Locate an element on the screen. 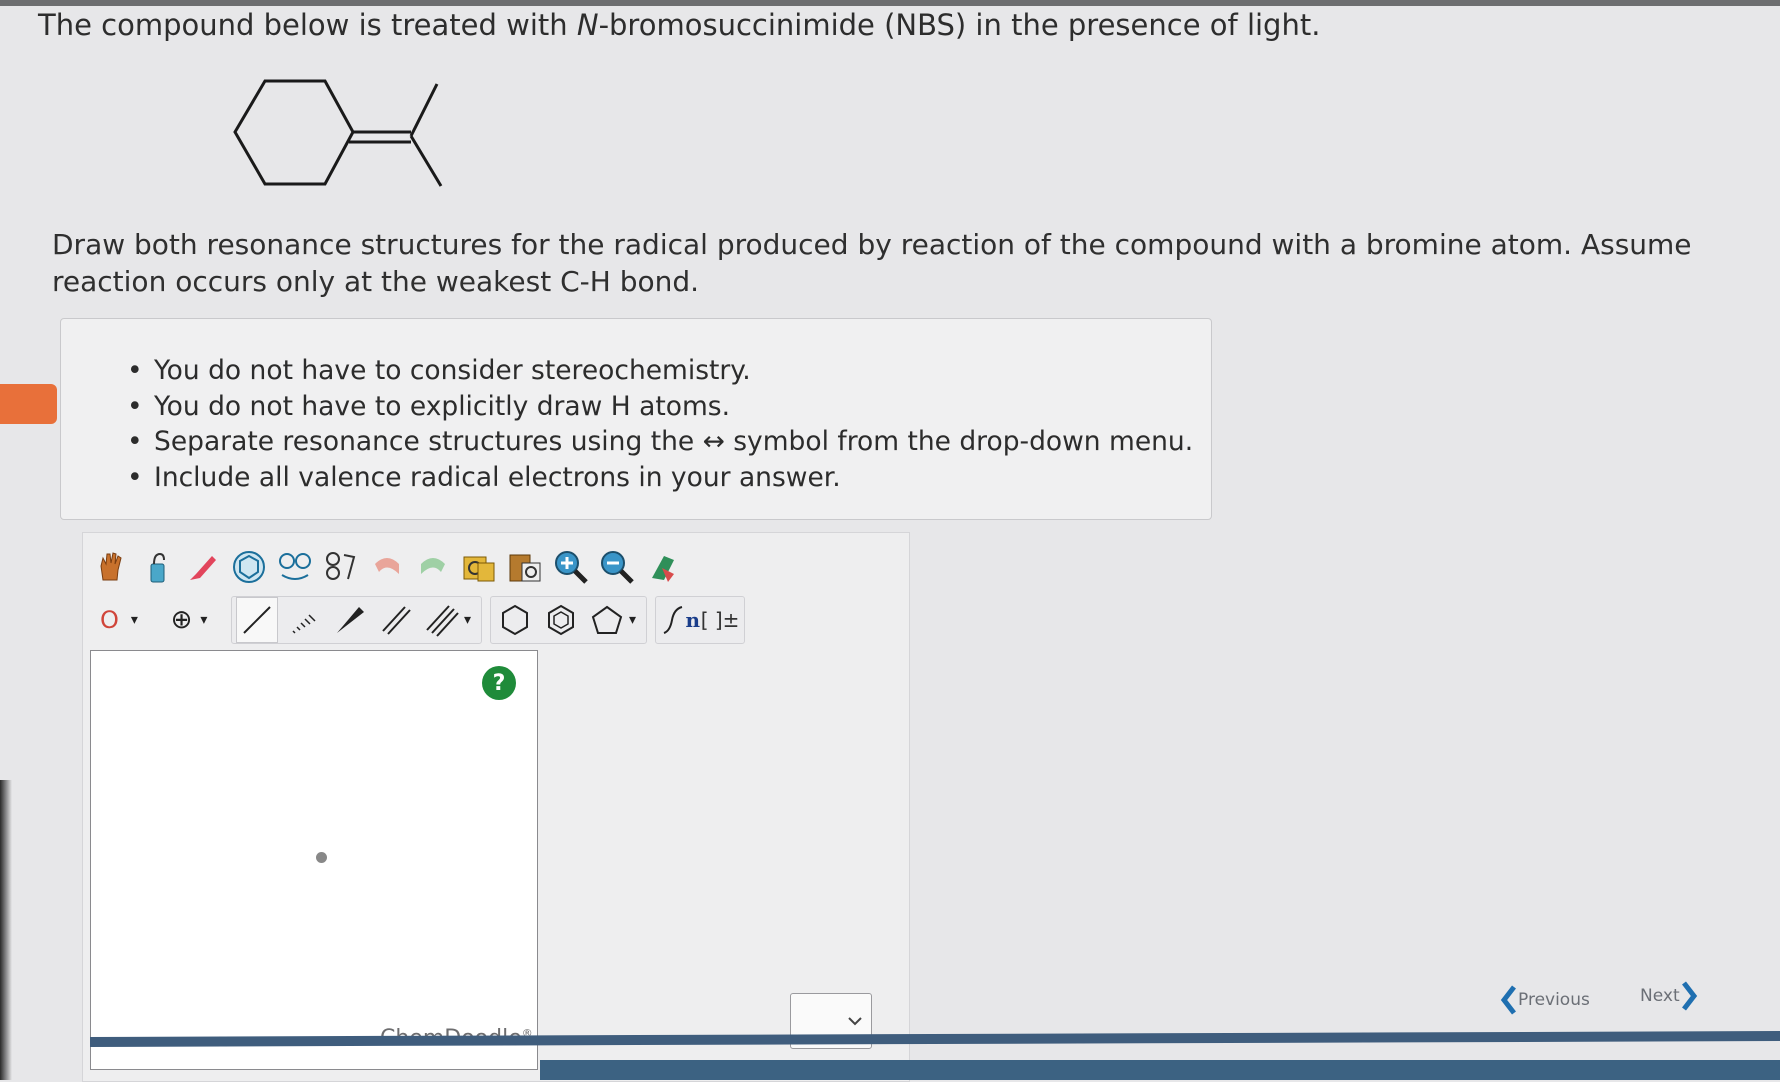  single-bond-icon is located at coordinates (257, 620).